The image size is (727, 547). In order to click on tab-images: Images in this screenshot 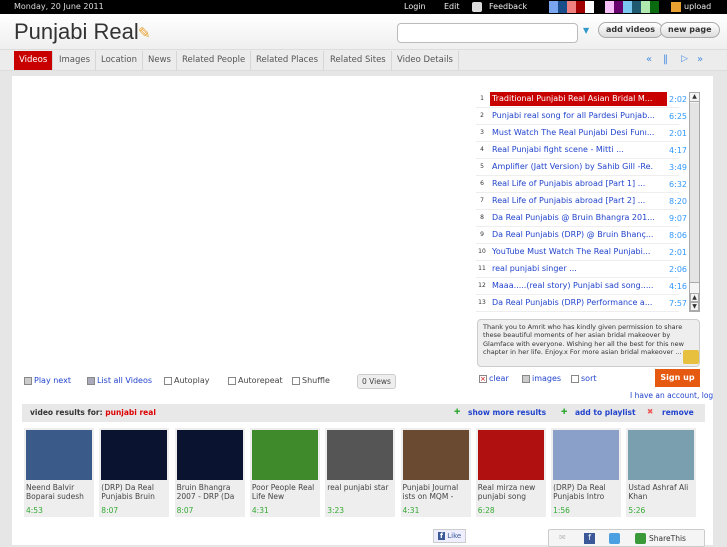, I will do `click(75, 60)`.